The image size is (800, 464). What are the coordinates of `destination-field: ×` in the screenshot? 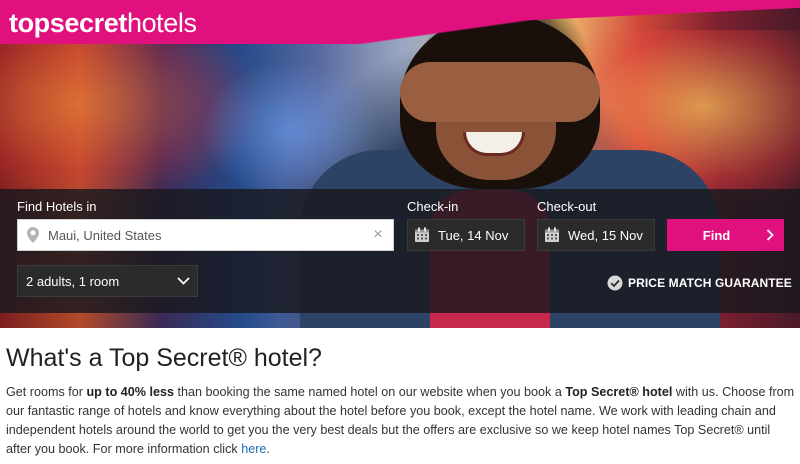 It's located at (205, 235).